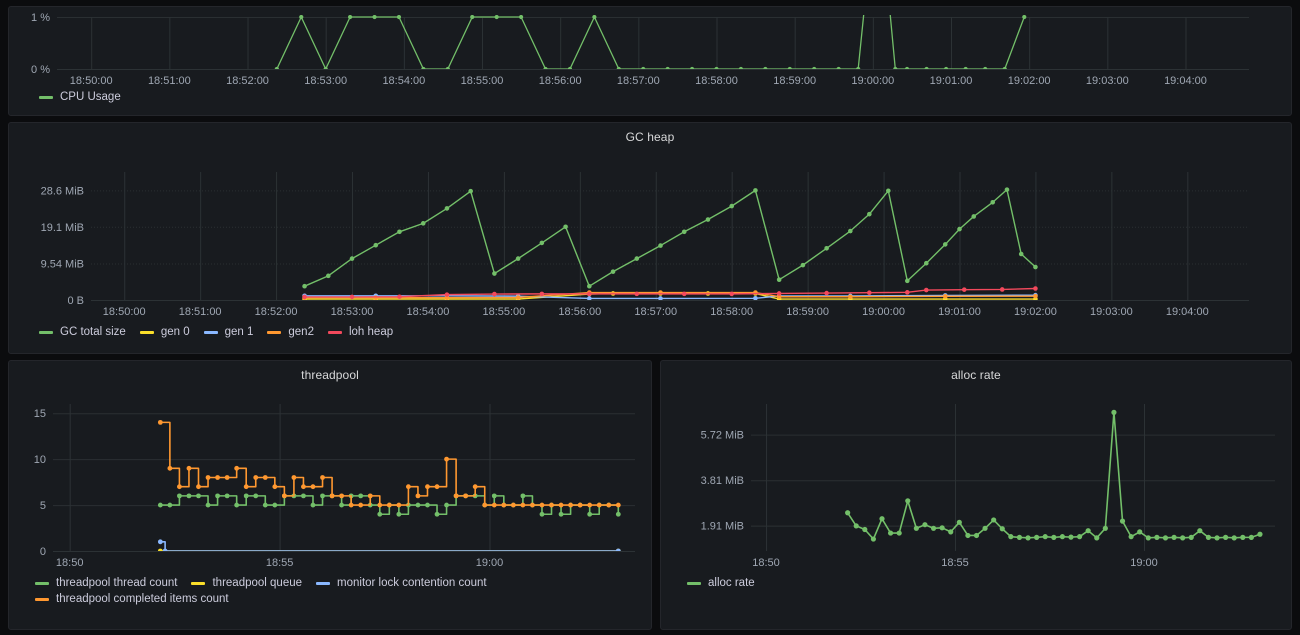 This screenshot has width=1300, height=635. Describe the element at coordinates (330, 375) in the screenshot. I see `threadpool-title: threadpool` at that location.